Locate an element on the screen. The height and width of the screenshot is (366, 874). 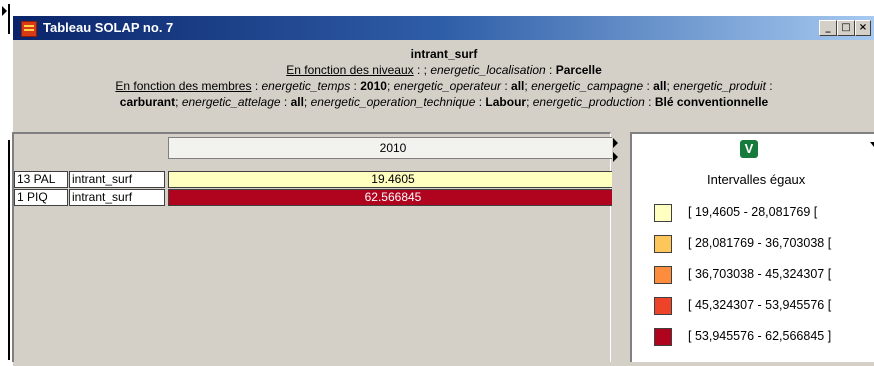
members-label: En fonction des membres is located at coordinates (183, 86).